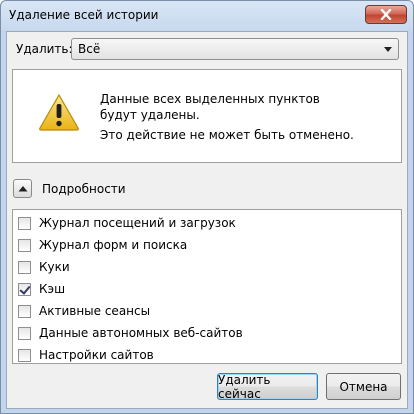 This screenshot has width=414, height=414. I want to click on item-active-logins: Активные сеансы, so click(84, 311).